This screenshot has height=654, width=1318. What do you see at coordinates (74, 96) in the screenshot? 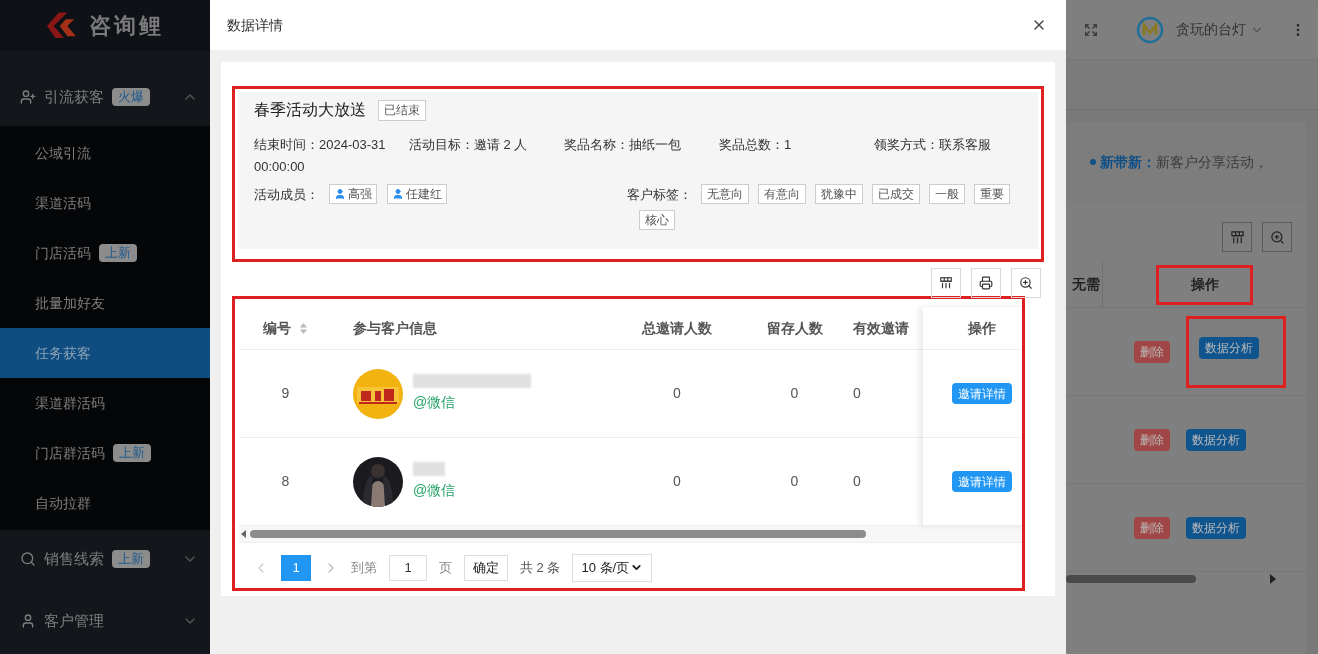
I see `menu-group-label: 引流获客` at bounding box center [74, 96].